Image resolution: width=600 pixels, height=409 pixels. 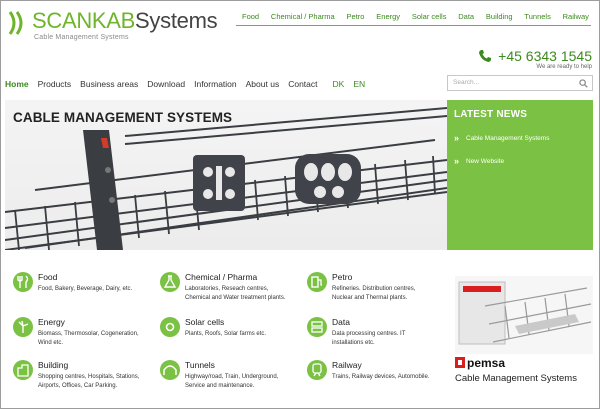 I want to click on news-item-new-website: » New Website, so click(x=479, y=161).